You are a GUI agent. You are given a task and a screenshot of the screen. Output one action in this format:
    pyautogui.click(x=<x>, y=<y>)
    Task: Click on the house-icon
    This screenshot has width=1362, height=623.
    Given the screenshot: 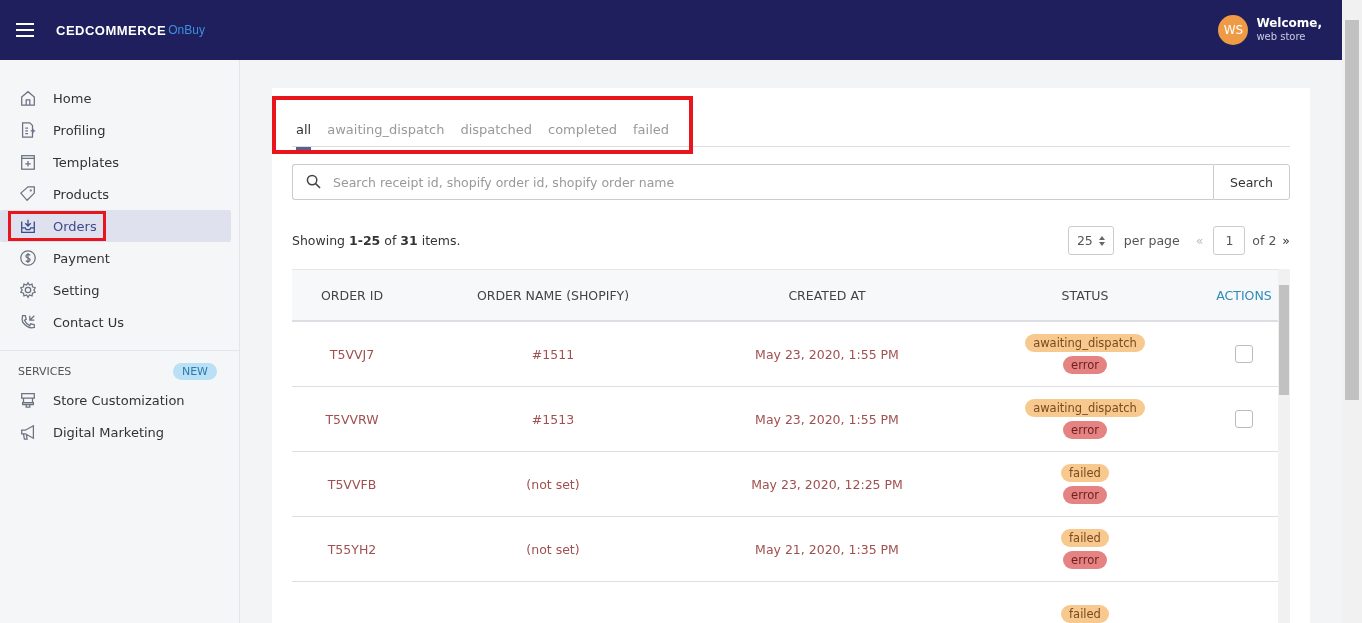 What is the action you would take?
    pyautogui.click(x=28, y=98)
    